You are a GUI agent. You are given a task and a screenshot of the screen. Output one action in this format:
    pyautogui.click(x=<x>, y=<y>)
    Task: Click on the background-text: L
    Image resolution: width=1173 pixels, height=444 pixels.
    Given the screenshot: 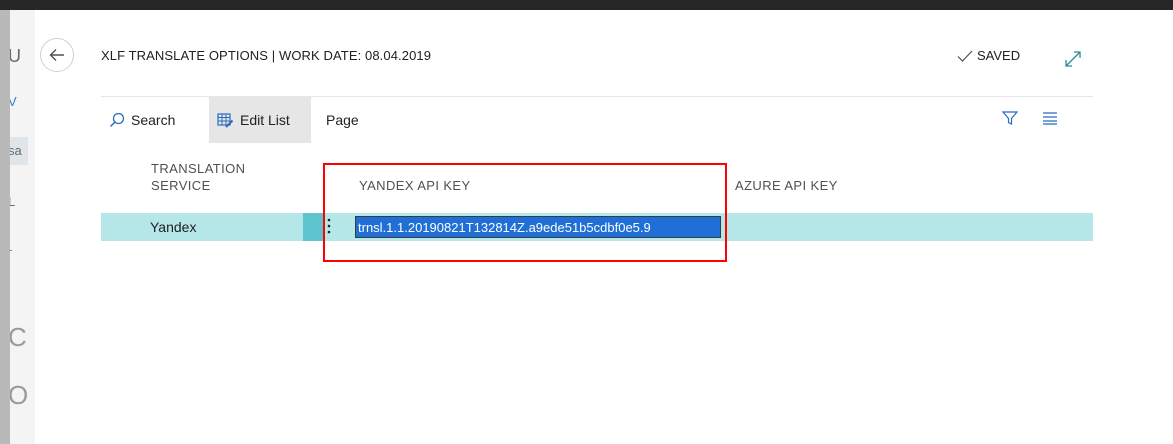 What is the action you would take?
    pyautogui.click(x=13, y=201)
    